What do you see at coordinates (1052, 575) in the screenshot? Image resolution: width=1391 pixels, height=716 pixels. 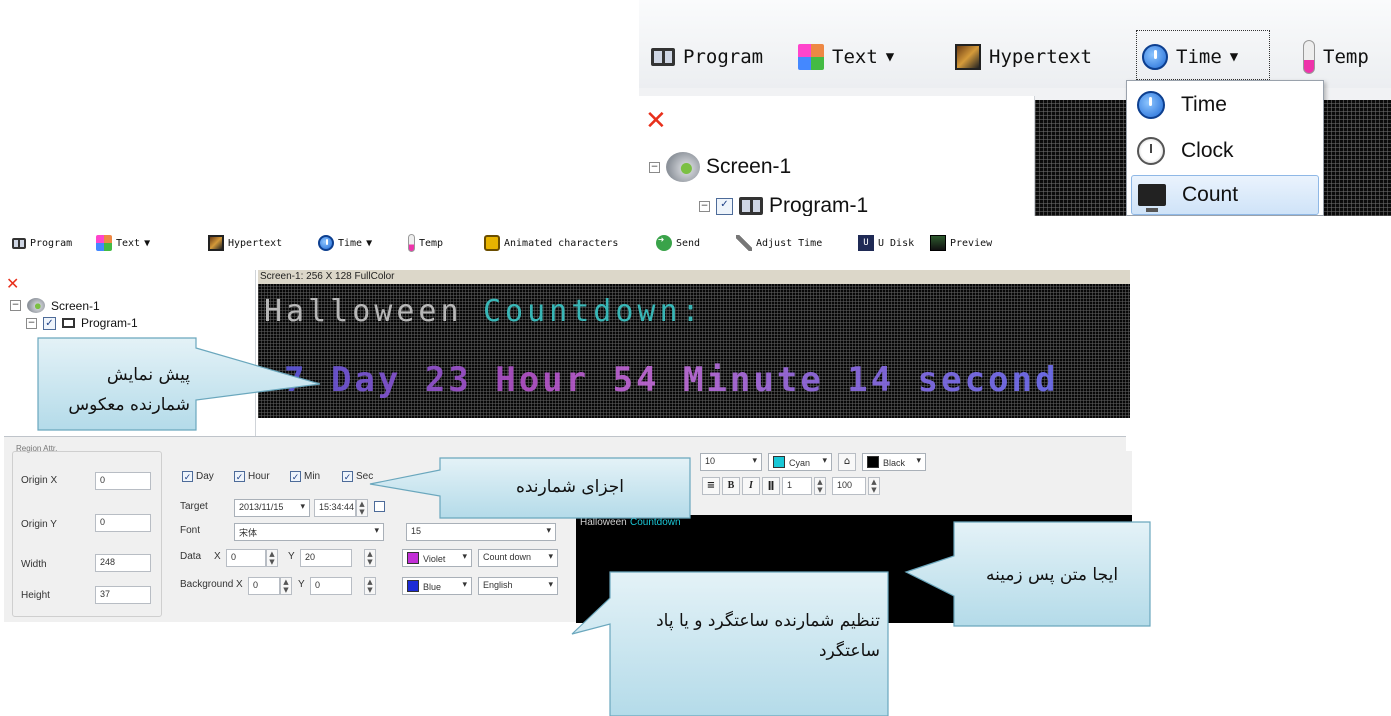 I see `background-text-callout-text: ایجا متن پس زمینه` at bounding box center [1052, 575].